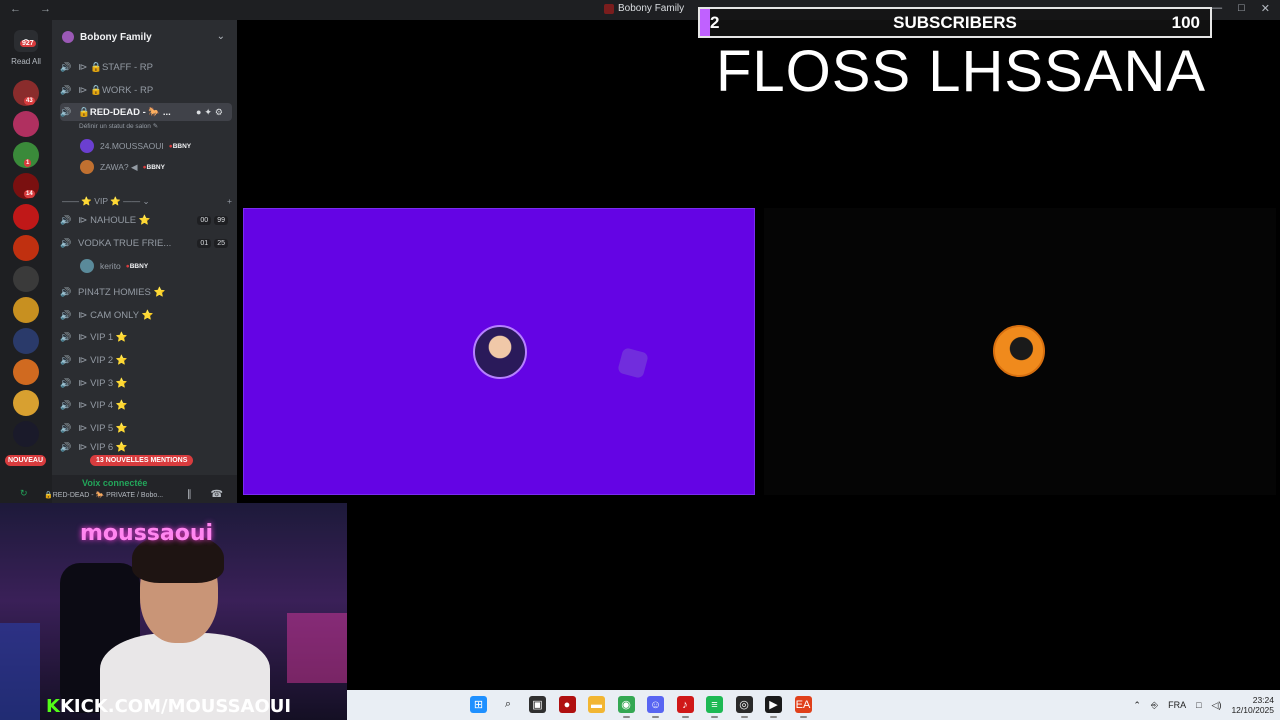  What do you see at coordinates (685, 707) in the screenshot?
I see `tiktok-studio-icon: ♪` at bounding box center [685, 707].